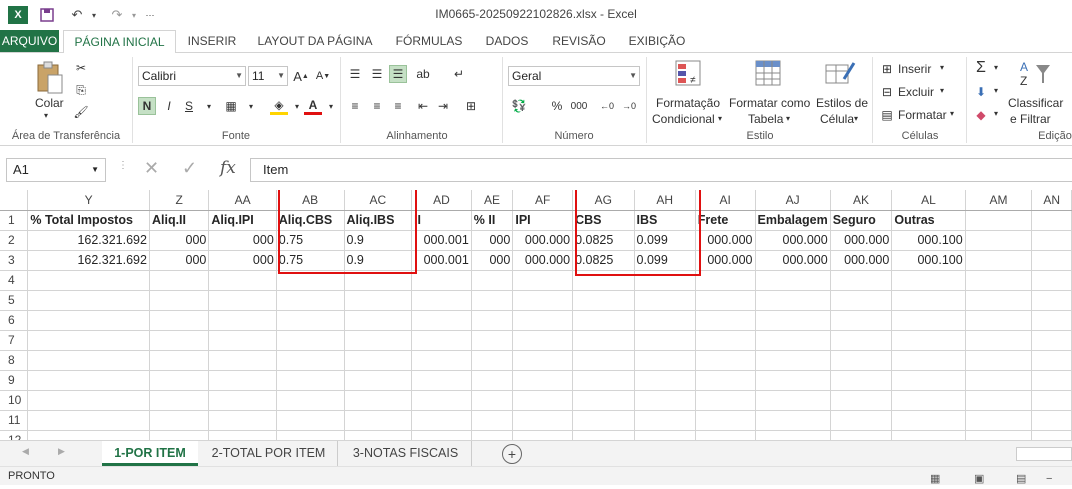 The image size is (1072, 489). What do you see at coordinates (840, 75) in the screenshot?
I see `cell-styles-icon` at bounding box center [840, 75].